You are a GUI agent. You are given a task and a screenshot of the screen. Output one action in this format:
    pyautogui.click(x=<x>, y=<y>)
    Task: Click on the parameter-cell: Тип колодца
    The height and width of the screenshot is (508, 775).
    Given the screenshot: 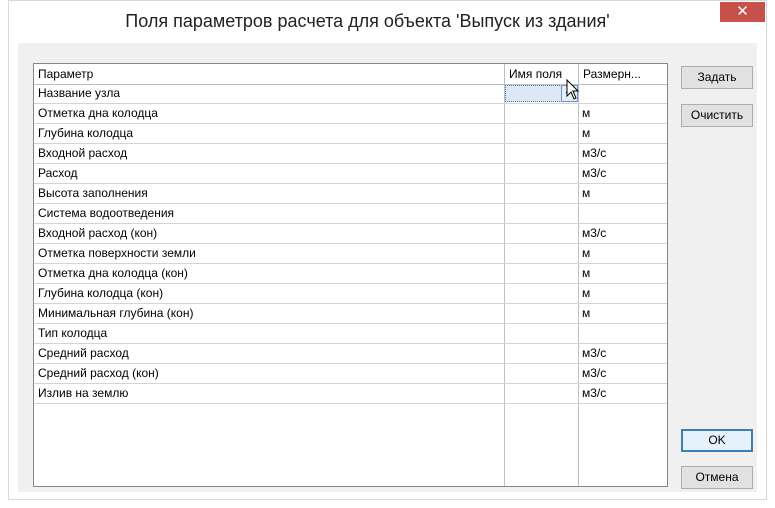 What is the action you would take?
    pyautogui.click(x=73, y=333)
    